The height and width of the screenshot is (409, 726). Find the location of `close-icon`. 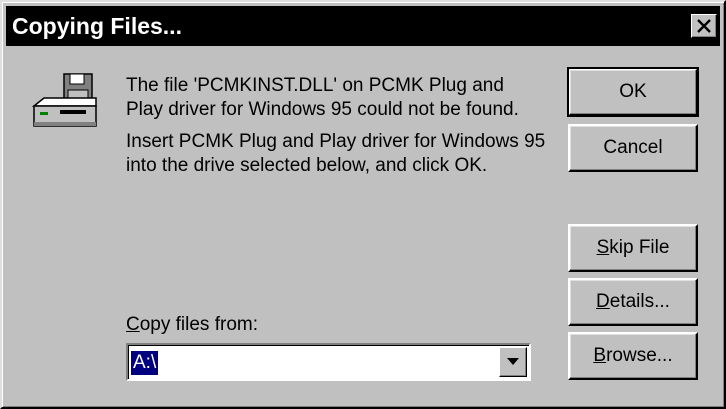

close-icon is located at coordinates (704, 26).